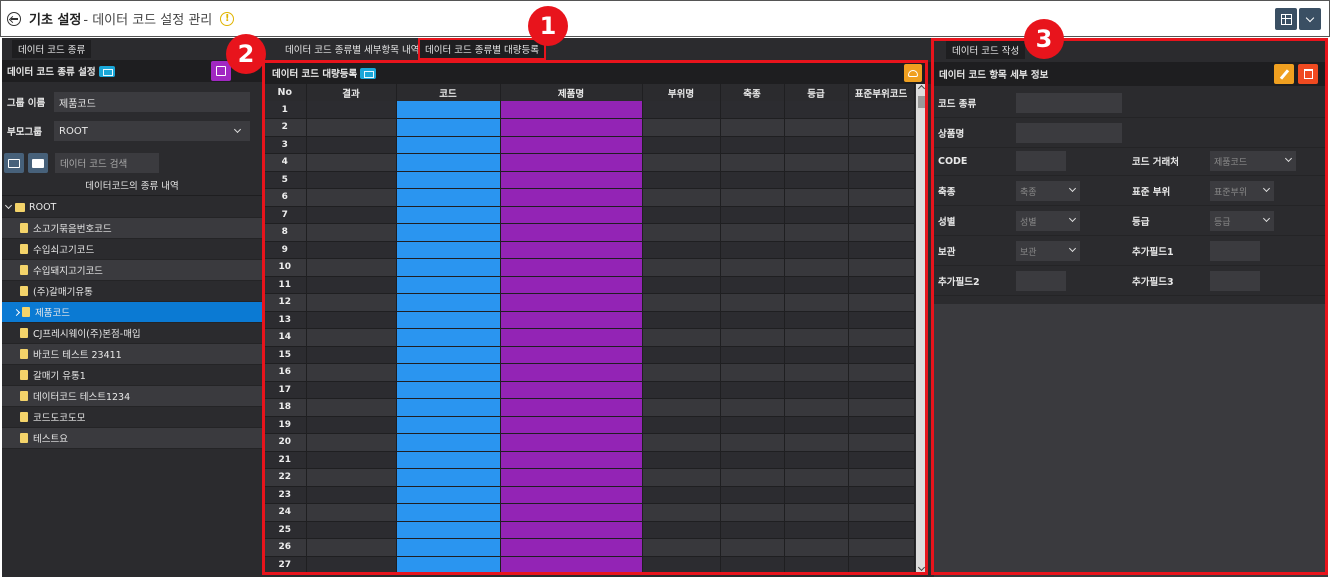  I want to click on tree-item-label: 갈매기 유통1, so click(59, 376).